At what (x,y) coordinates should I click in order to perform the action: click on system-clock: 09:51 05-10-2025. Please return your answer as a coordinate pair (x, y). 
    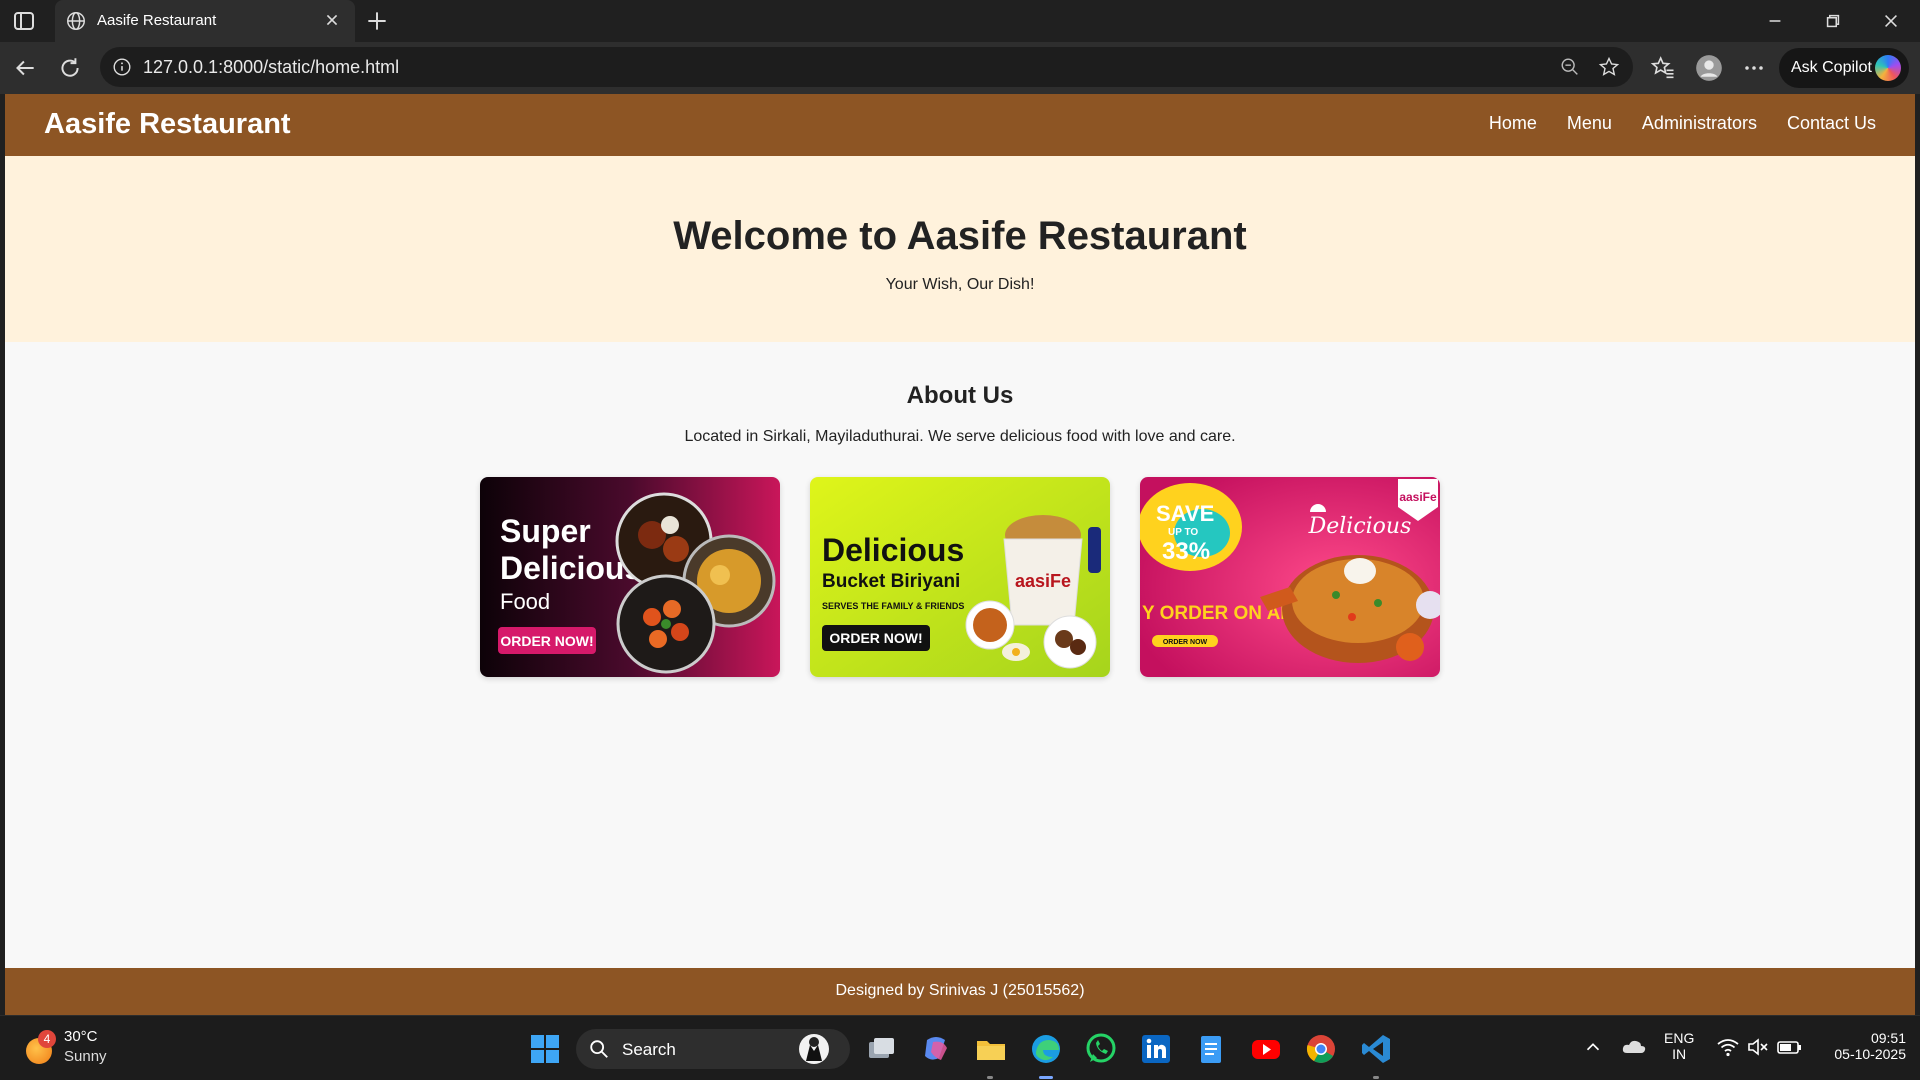
    Looking at the image, I should click on (1861, 1046).